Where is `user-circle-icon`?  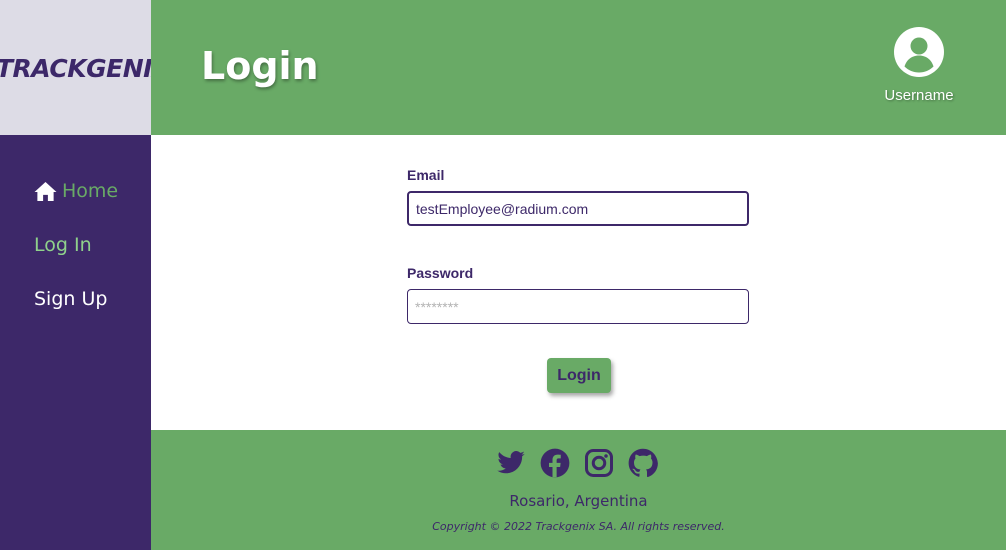
user-circle-icon is located at coordinates (919, 52).